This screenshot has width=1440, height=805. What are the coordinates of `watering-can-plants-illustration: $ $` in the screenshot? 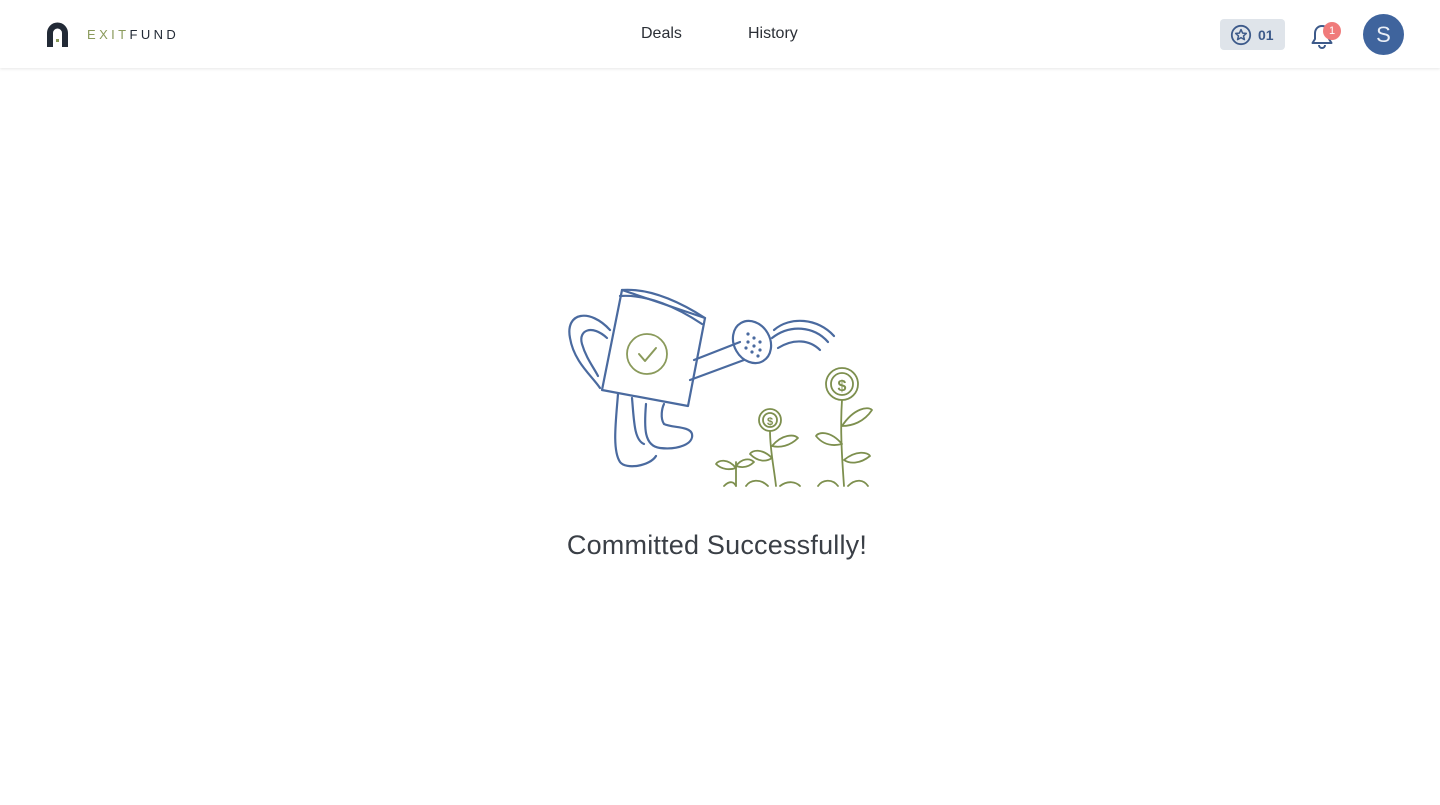 It's located at (720, 387).